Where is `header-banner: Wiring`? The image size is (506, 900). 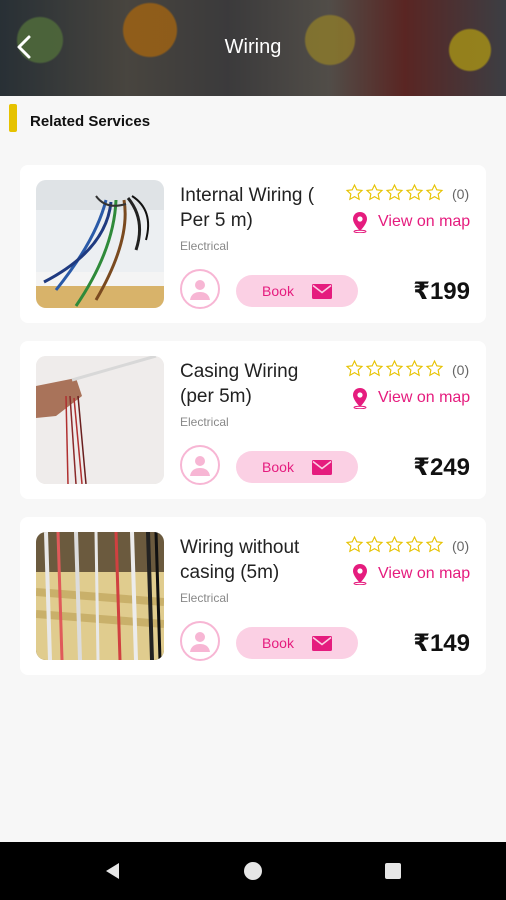
header-banner: Wiring is located at coordinates (253, 48).